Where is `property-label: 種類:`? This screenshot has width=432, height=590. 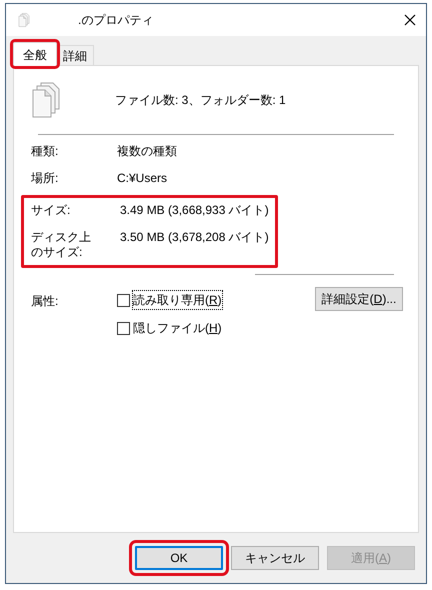
property-label: 種類: is located at coordinates (45, 151).